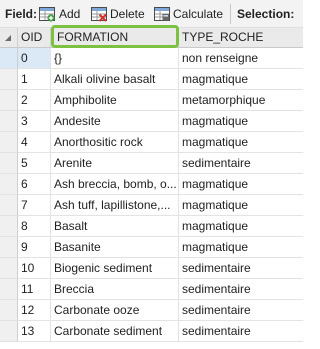 This screenshot has height=349, width=320. What do you see at coordinates (115, 226) in the screenshot?
I see `formation-cell: Basalt` at bounding box center [115, 226].